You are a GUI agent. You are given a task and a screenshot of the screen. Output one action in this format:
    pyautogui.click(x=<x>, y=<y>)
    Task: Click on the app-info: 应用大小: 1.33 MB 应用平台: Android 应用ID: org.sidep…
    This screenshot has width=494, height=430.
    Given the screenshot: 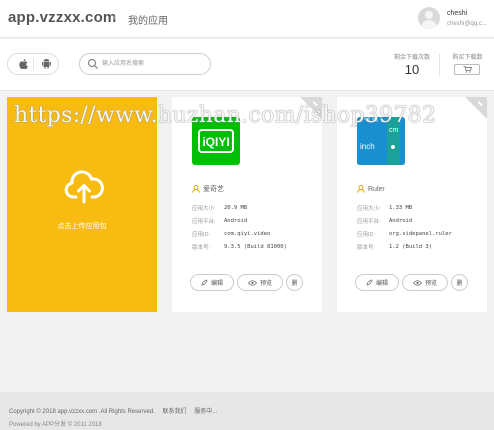 What is the action you would take?
    pyautogui.click(x=404, y=227)
    